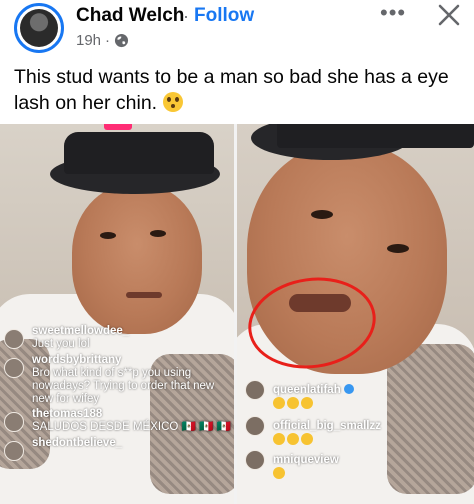  Describe the element at coordinates (81, 331) in the screenshot. I see `commenter-name: sweetmellowdee_` at that location.